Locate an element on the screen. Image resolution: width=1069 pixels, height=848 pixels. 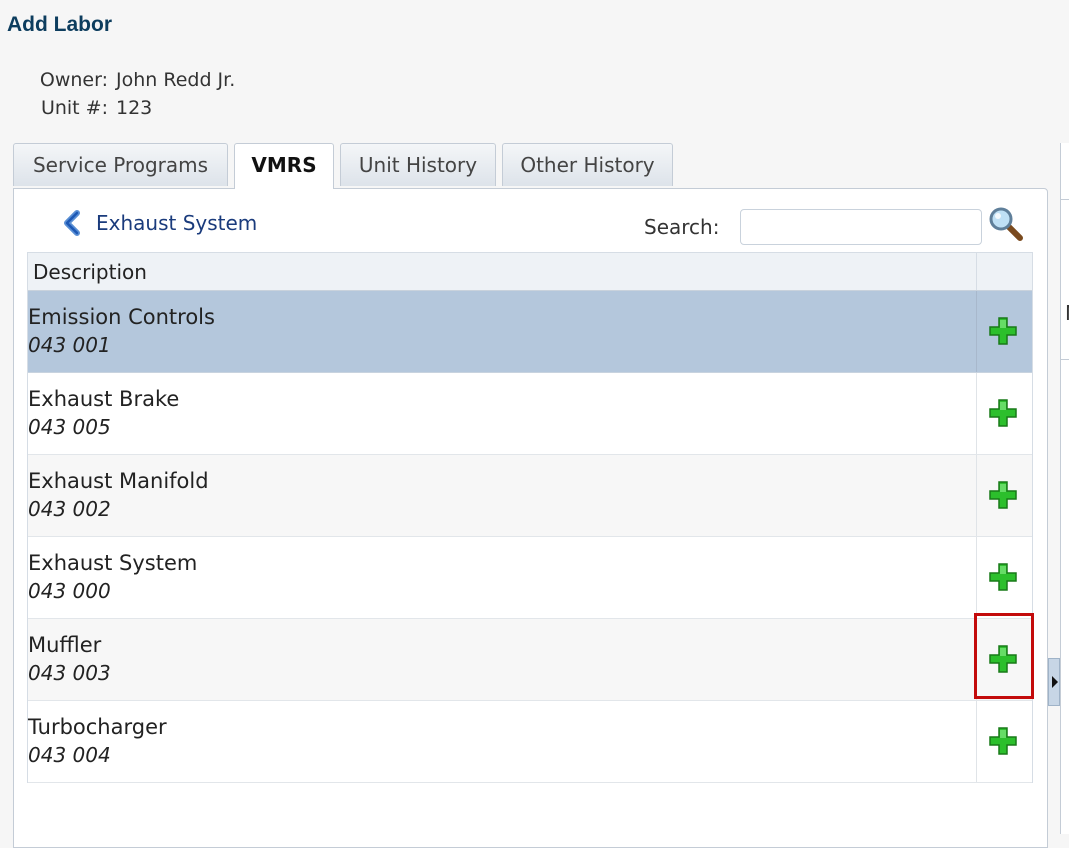
tab-service-programs: Service Programs is located at coordinates (120, 164).